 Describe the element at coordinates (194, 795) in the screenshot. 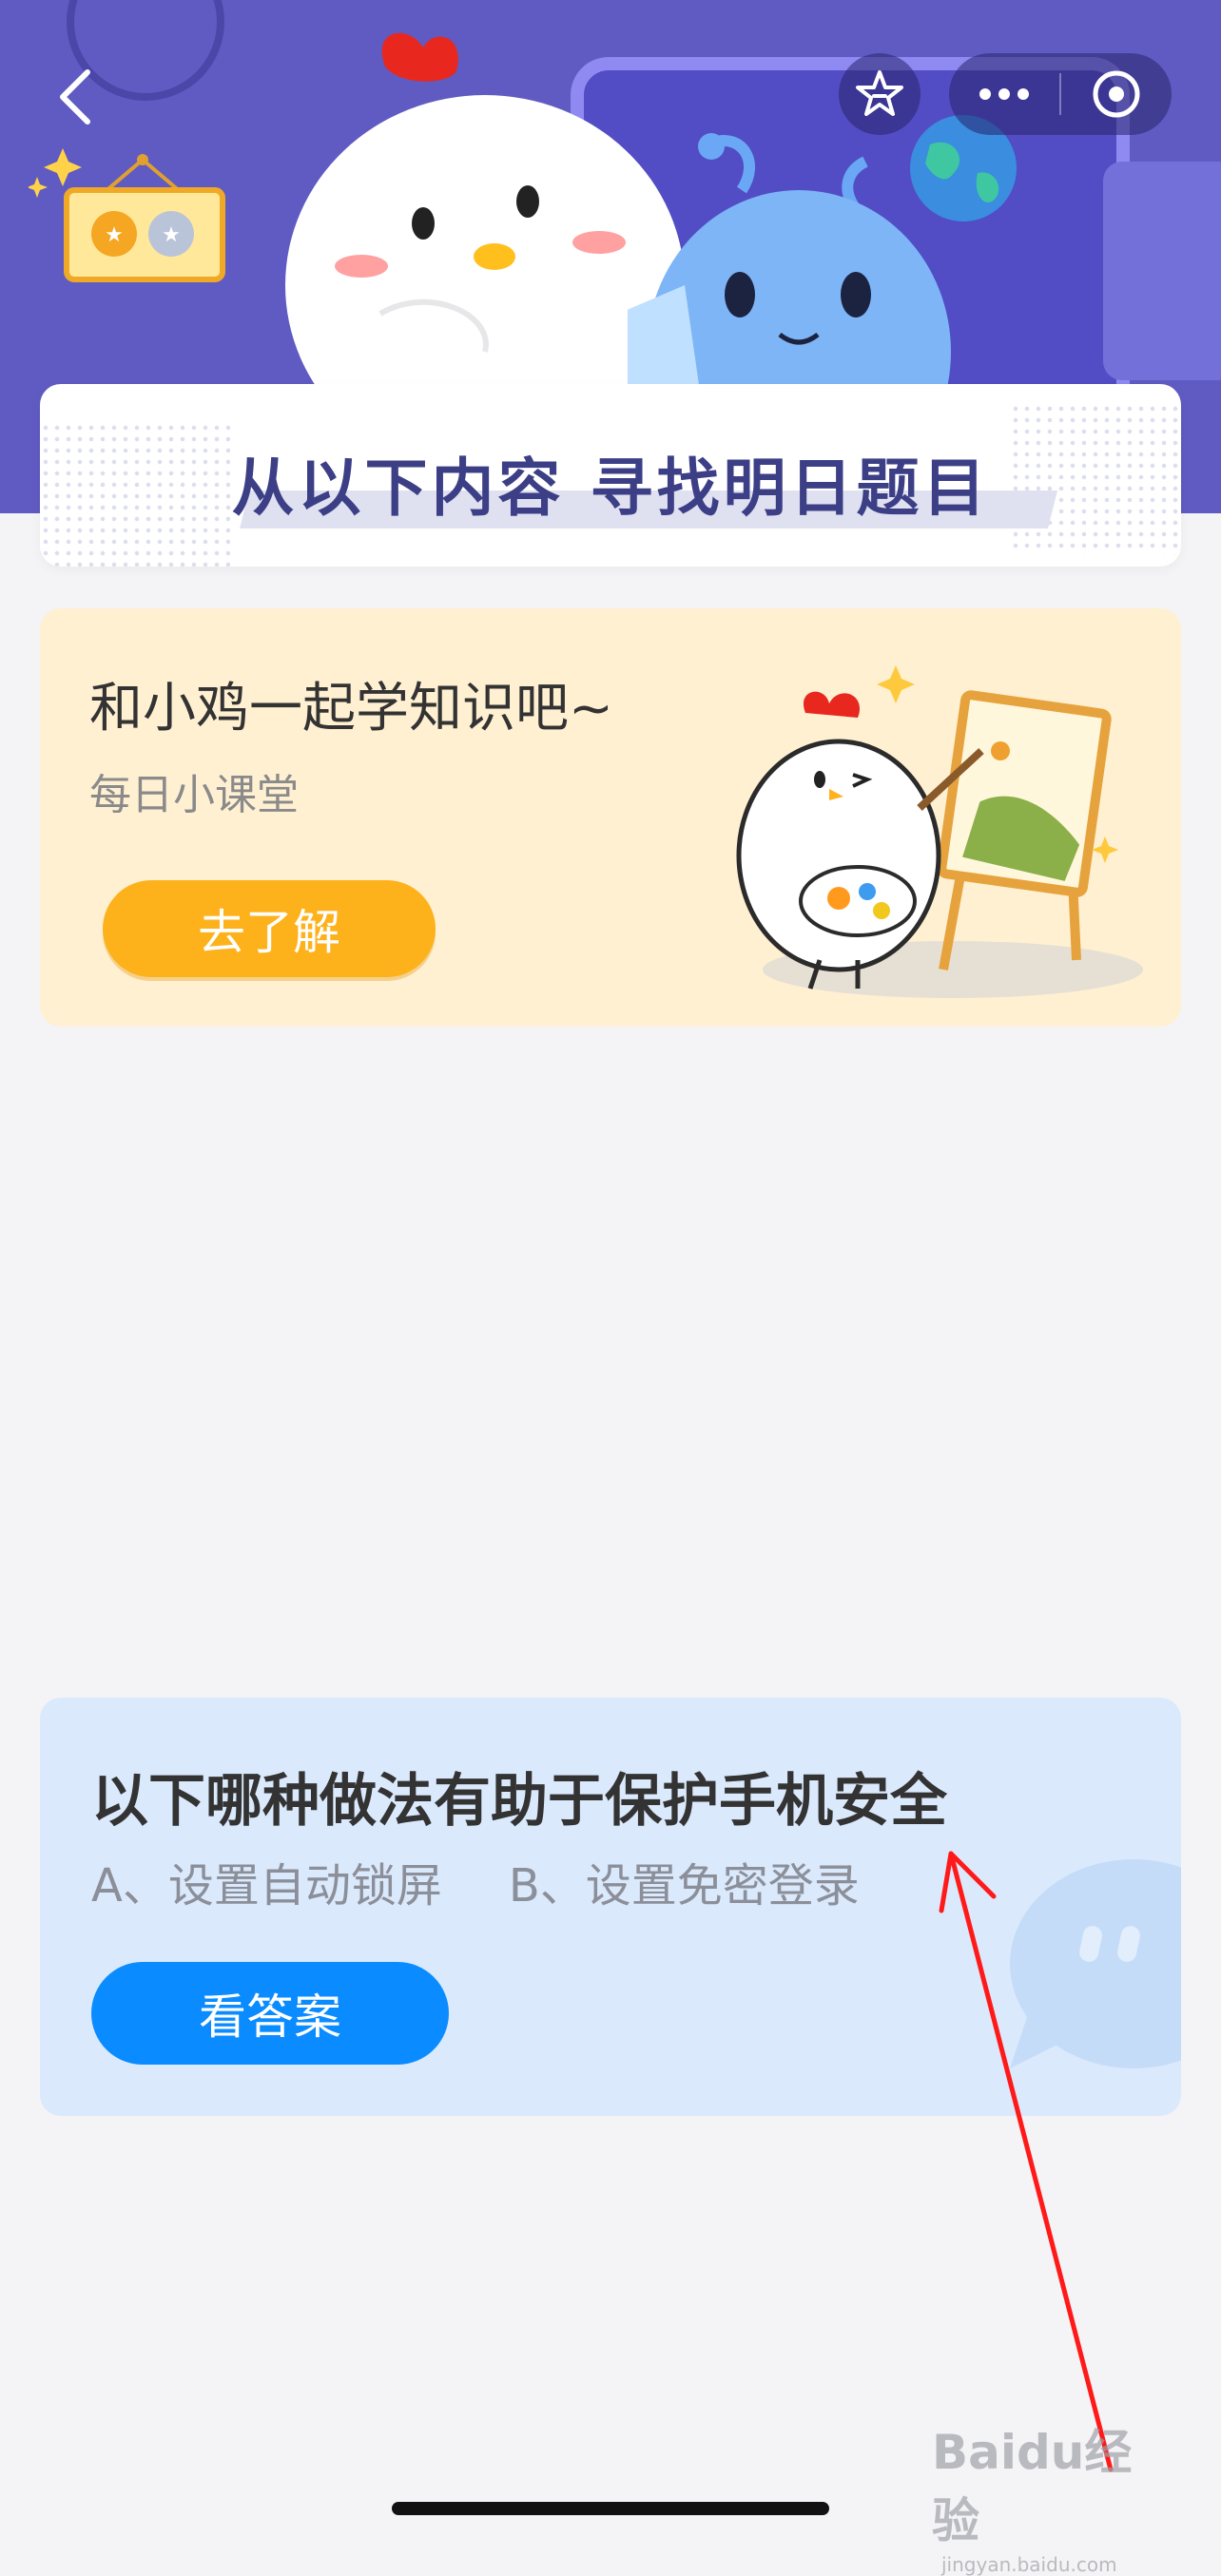

I see `learn-card-subtitle: 每日小课堂` at that location.